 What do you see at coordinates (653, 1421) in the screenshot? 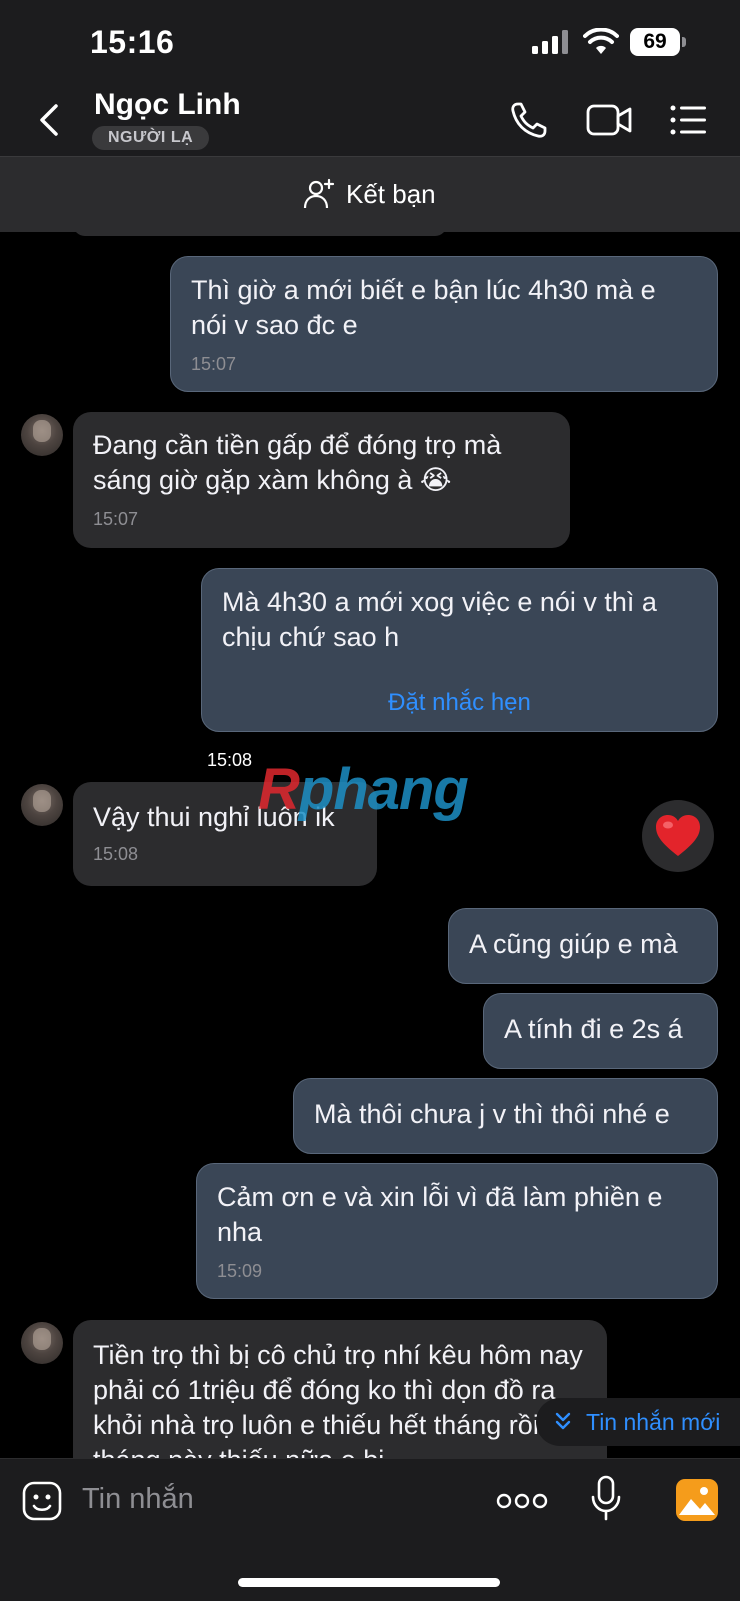
I see `new-message-label: Tin nhắn mới` at bounding box center [653, 1421].